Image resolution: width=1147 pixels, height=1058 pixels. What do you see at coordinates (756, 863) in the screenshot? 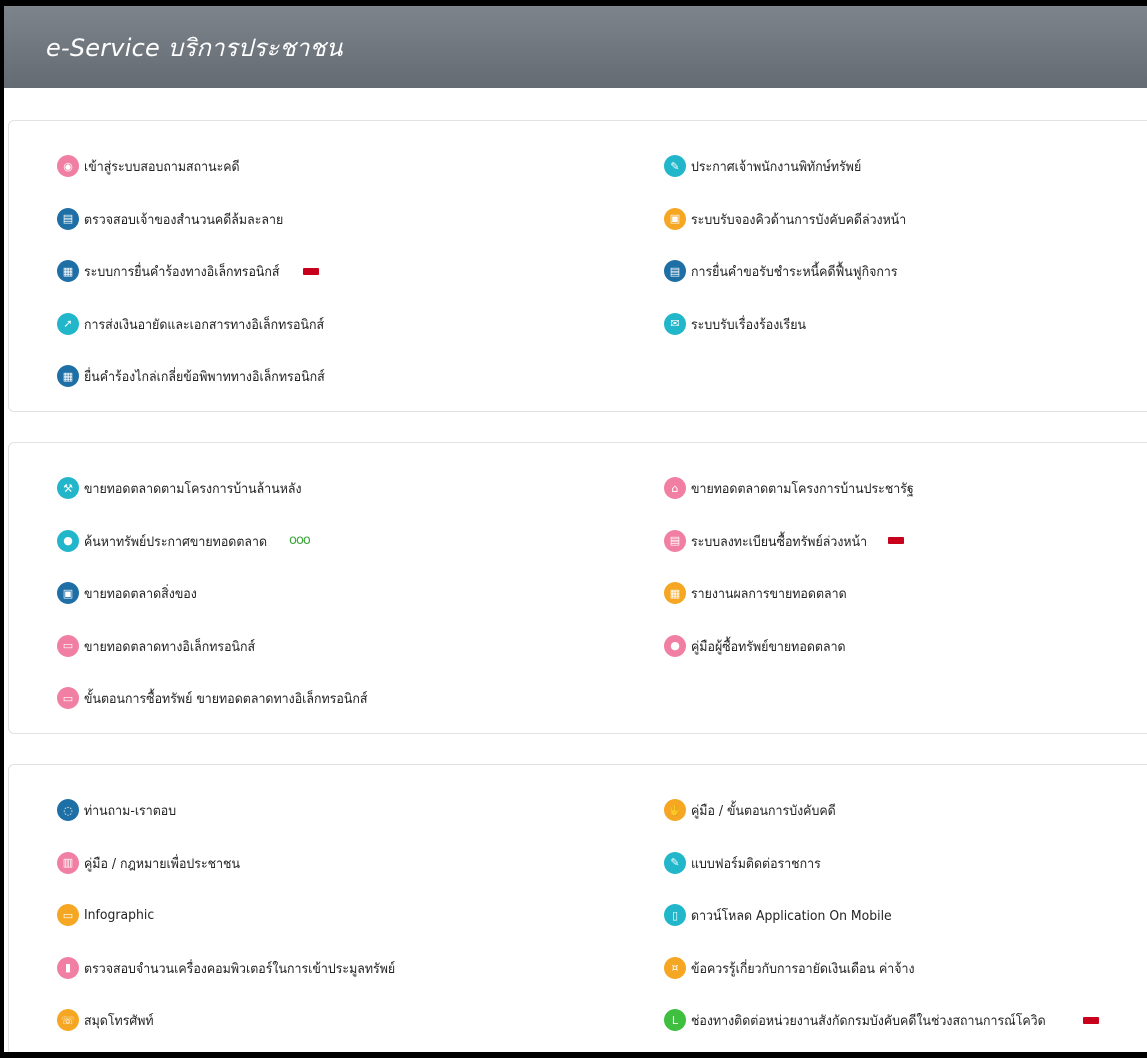
I see `service-link-label: แบบฟอร์มติดต่อราชการ` at bounding box center [756, 863].